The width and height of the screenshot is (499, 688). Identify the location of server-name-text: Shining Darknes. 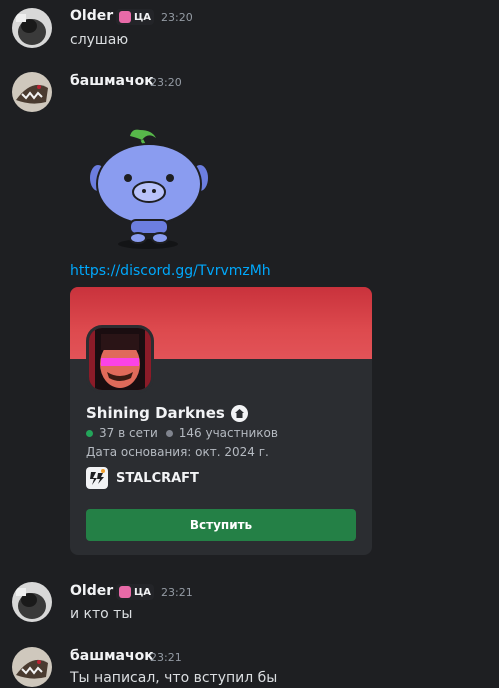
(155, 413).